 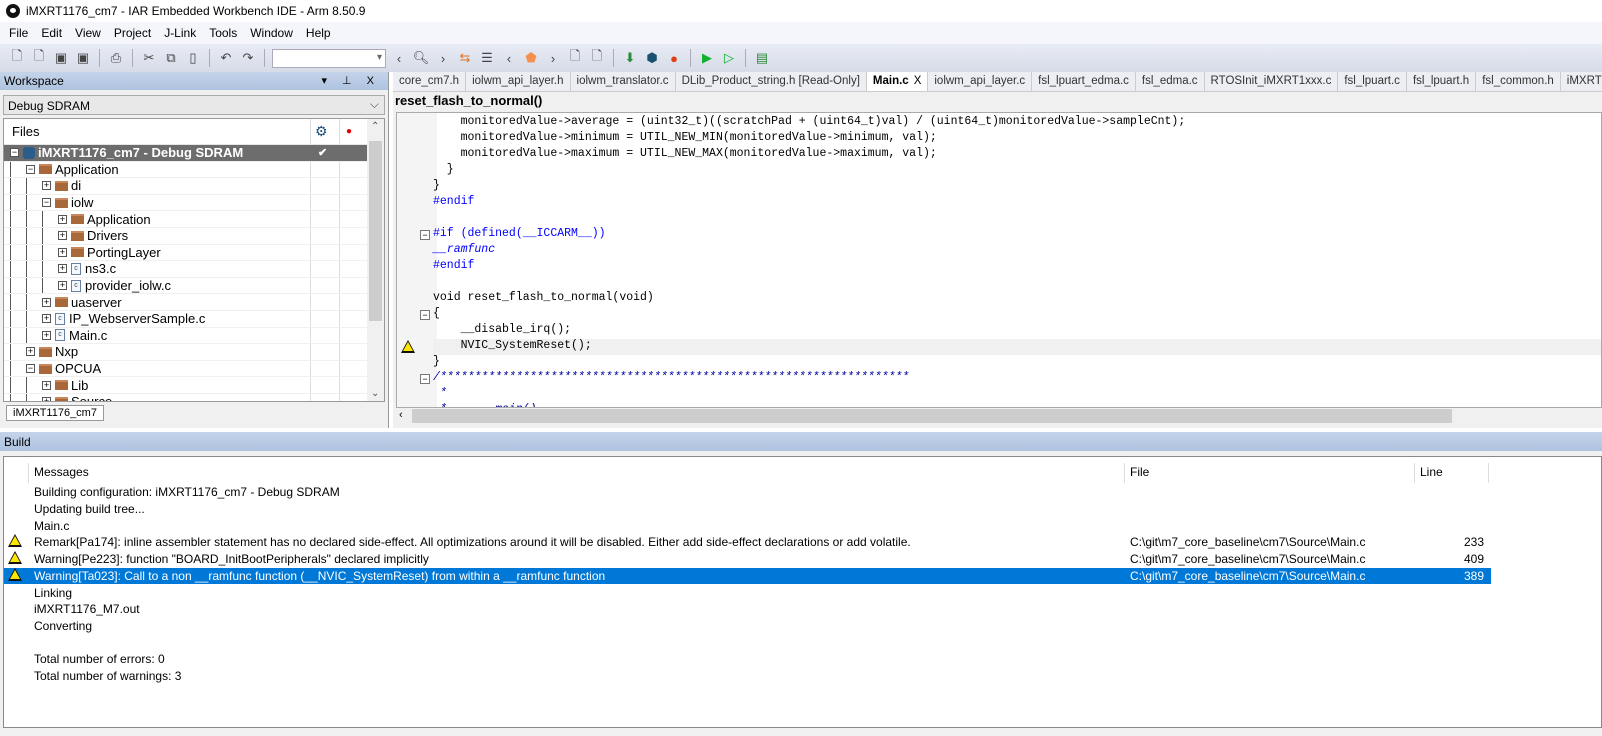 I want to click on build-message-row: Total number of errors: 0, so click(x=747, y=659).